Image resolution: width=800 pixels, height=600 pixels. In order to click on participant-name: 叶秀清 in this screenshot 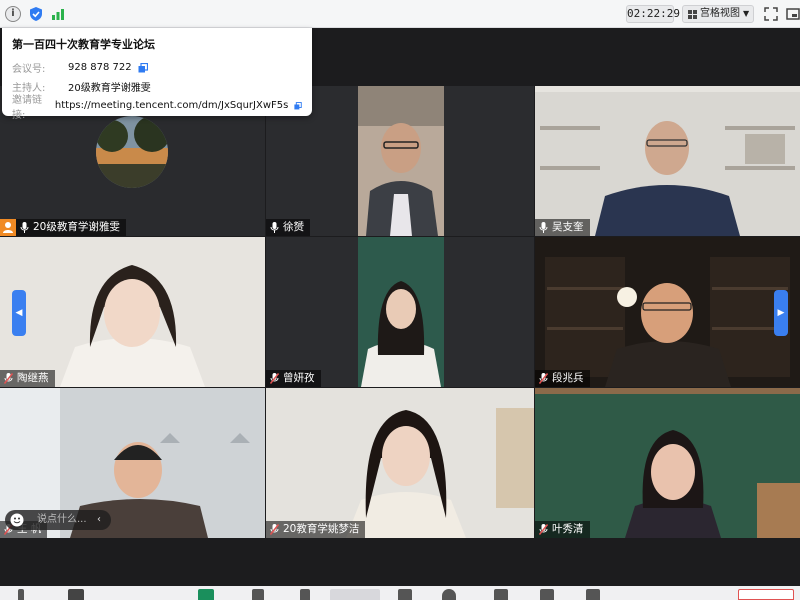, I will do `click(568, 529)`.